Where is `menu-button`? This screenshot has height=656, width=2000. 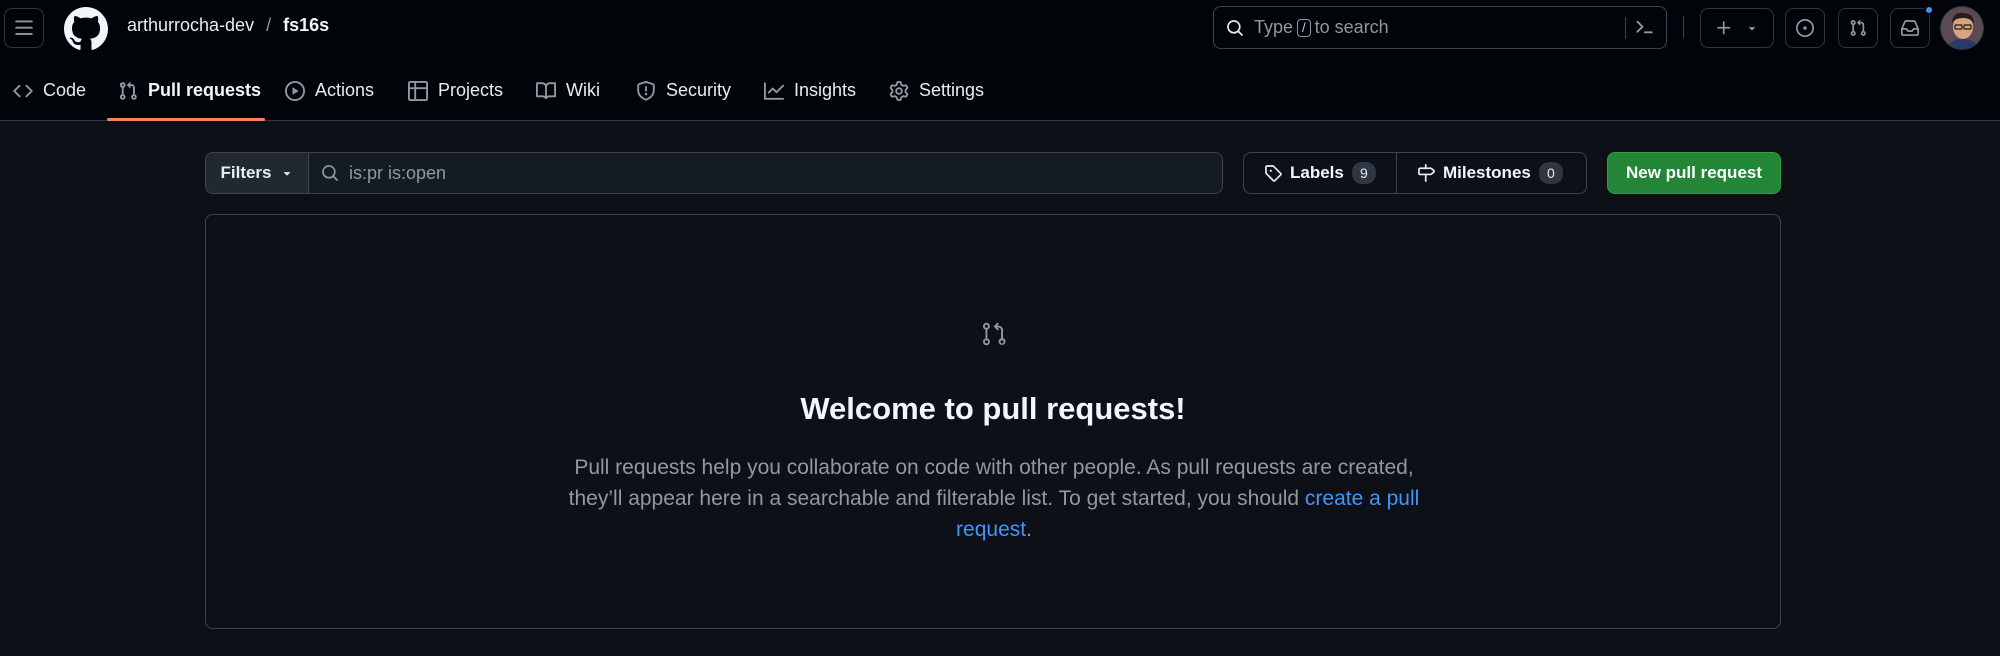
menu-button is located at coordinates (24, 28).